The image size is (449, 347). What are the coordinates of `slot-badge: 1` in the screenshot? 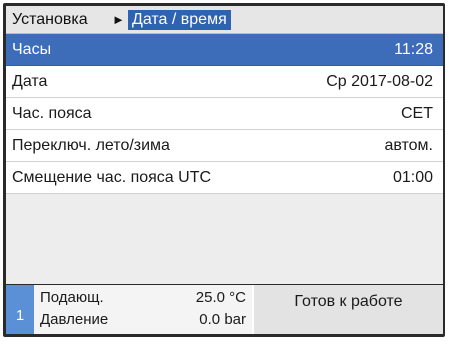 It's located at (20, 309).